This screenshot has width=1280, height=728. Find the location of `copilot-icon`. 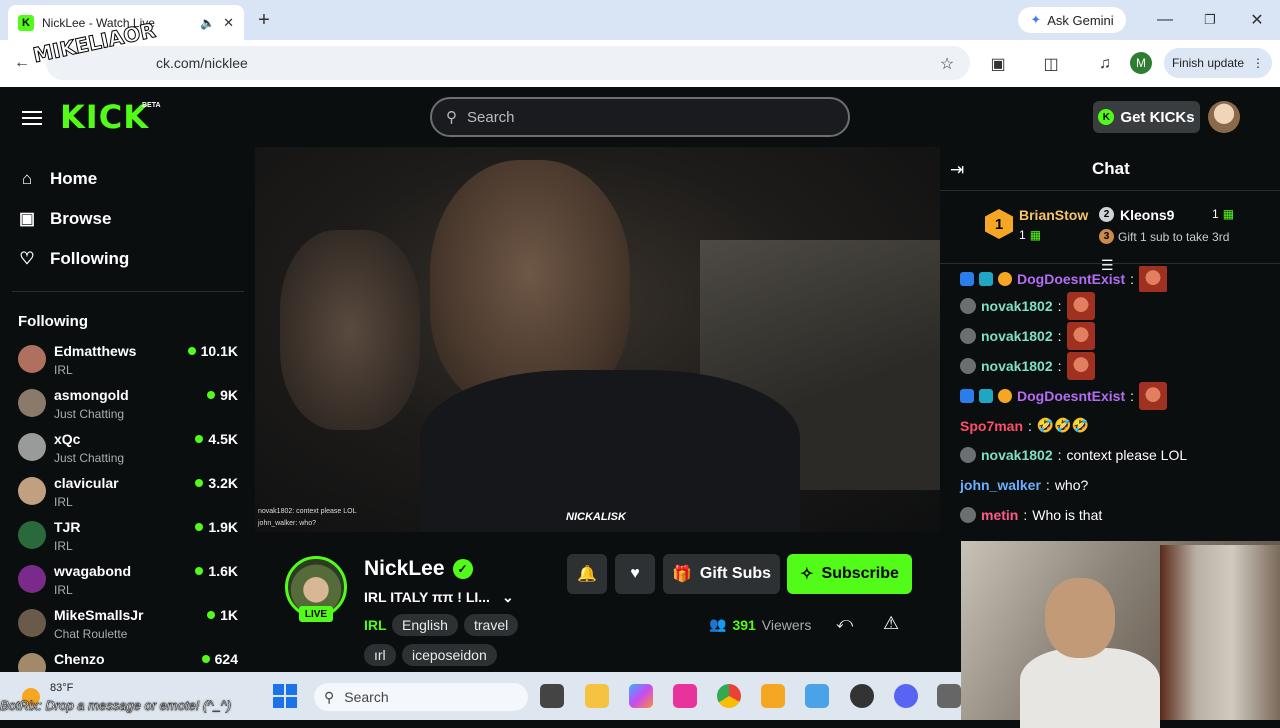

copilot-icon is located at coordinates (641, 696).